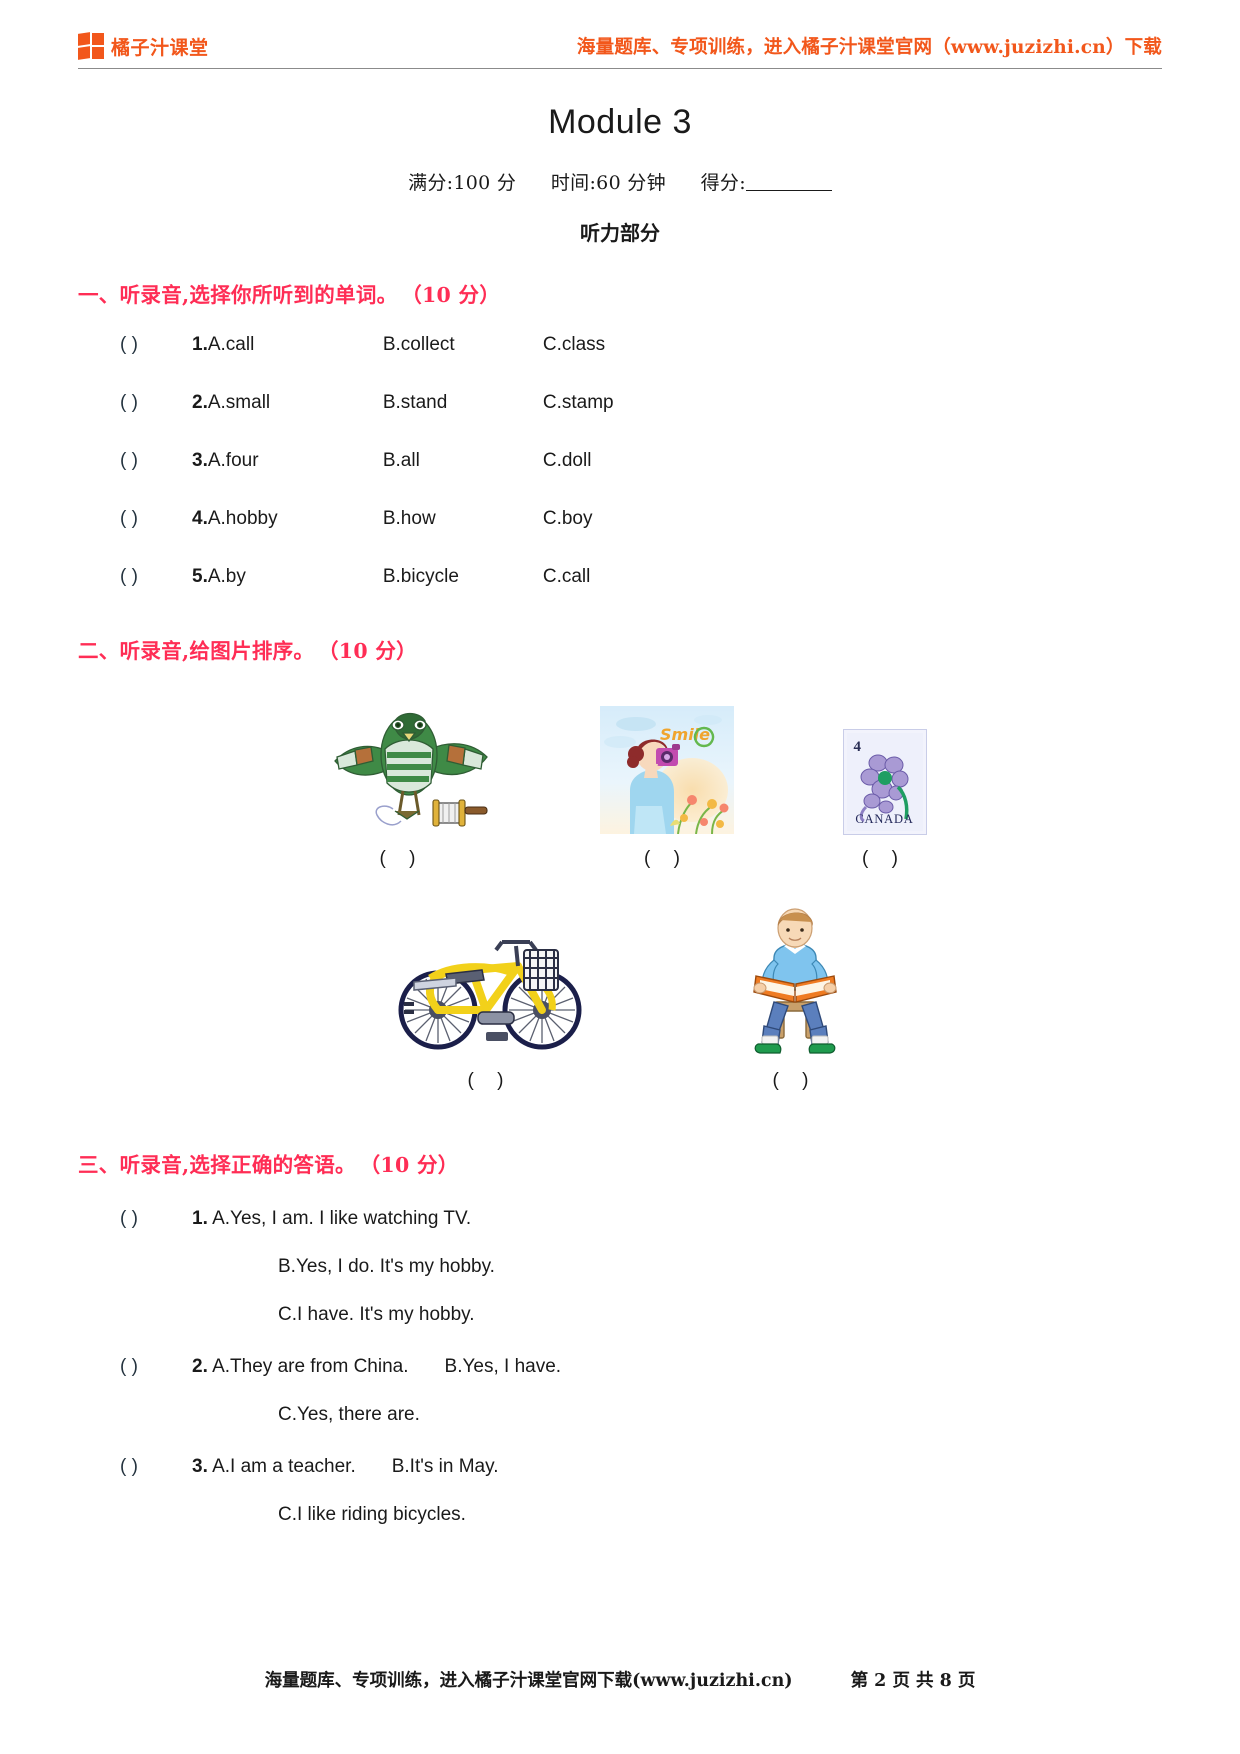  What do you see at coordinates (341, 1218) in the screenshot?
I see `option-a: A.Yes, I am. I like watching TV.` at bounding box center [341, 1218].